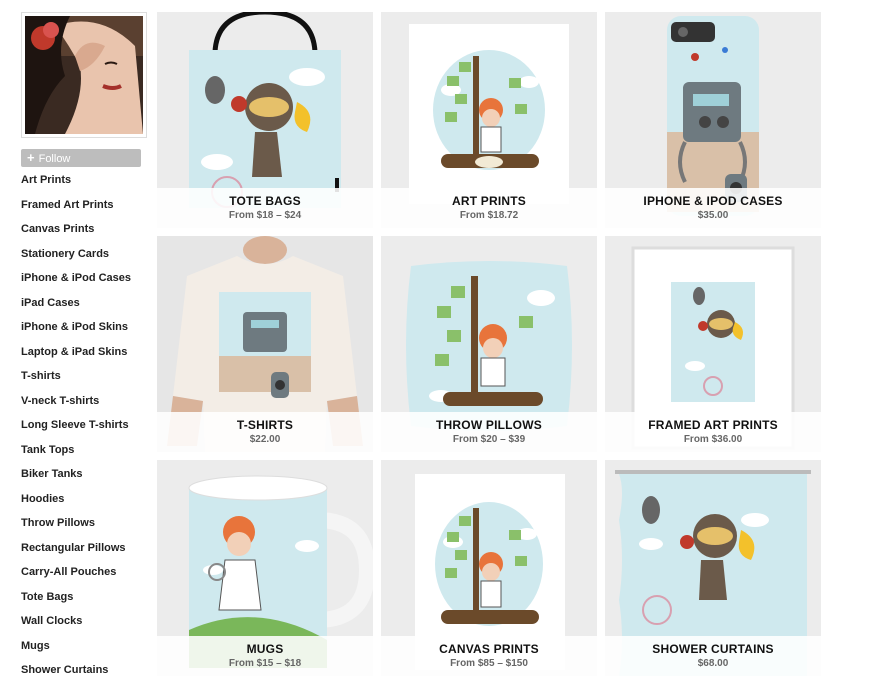  I want to click on artist-avatar-photo, so click(84, 75).